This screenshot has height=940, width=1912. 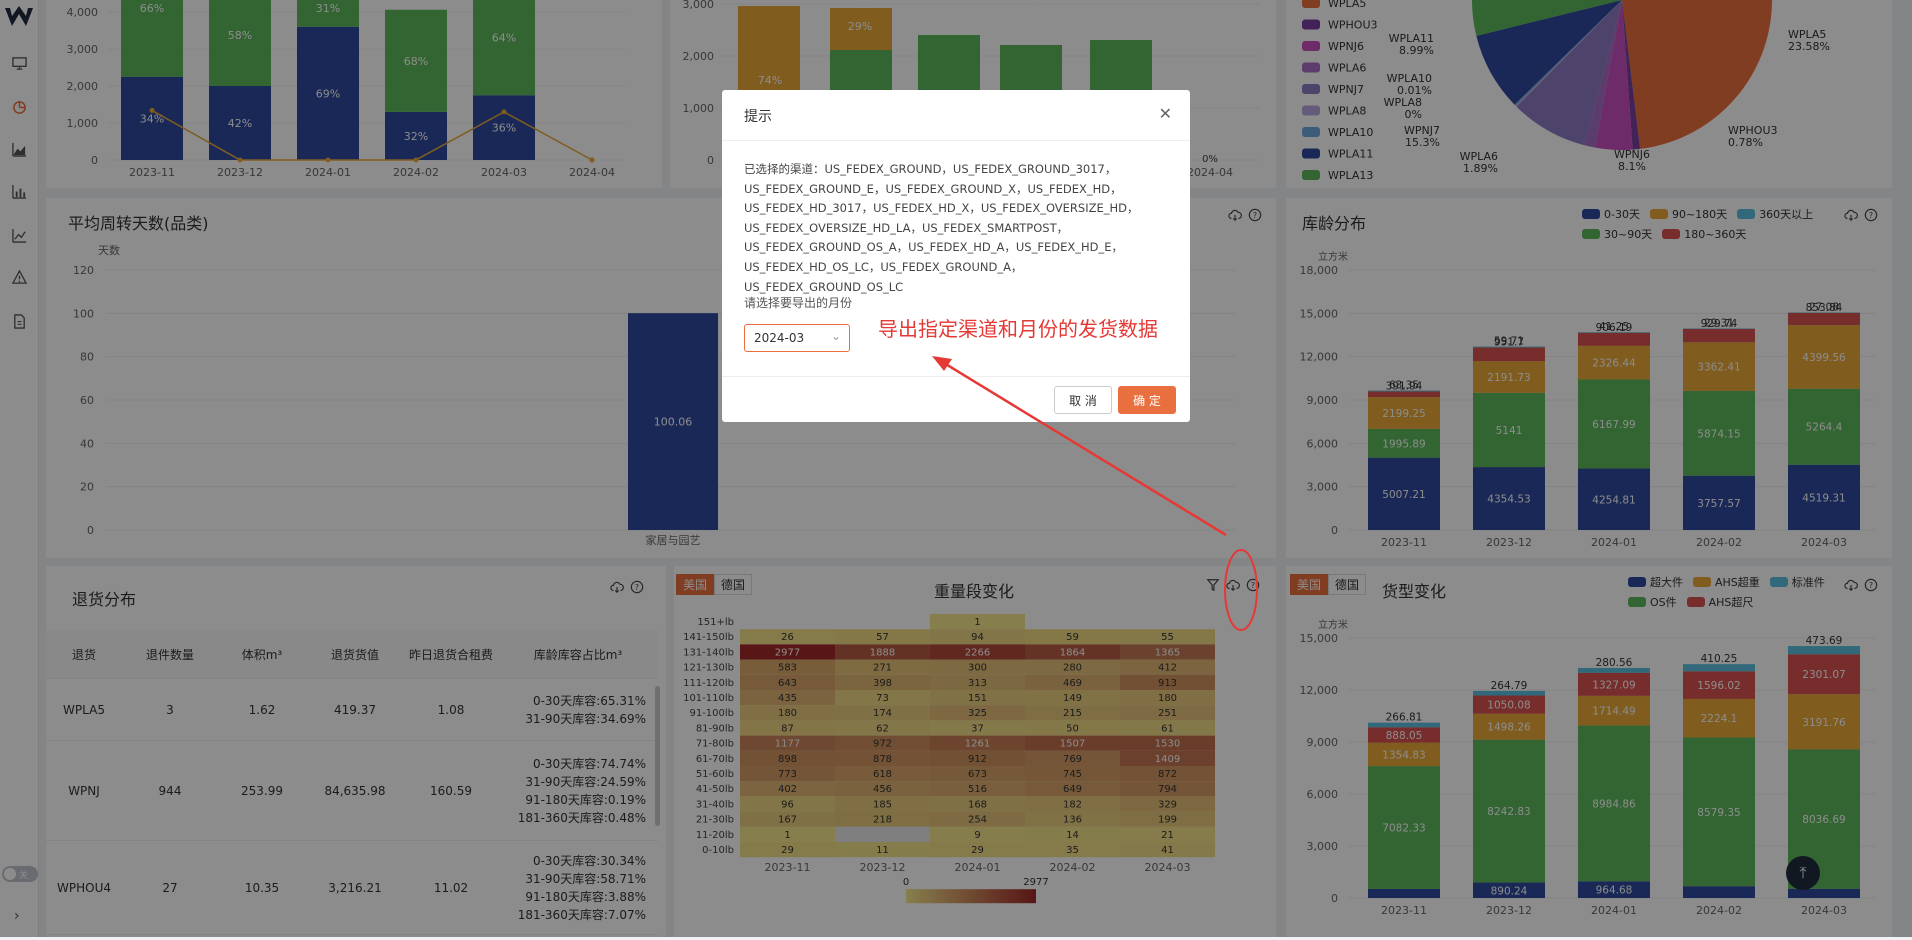 What do you see at coordinates (942, 363) in the screenshot?
I see `annotation-arrowhead` at bounding box center [942, 363].